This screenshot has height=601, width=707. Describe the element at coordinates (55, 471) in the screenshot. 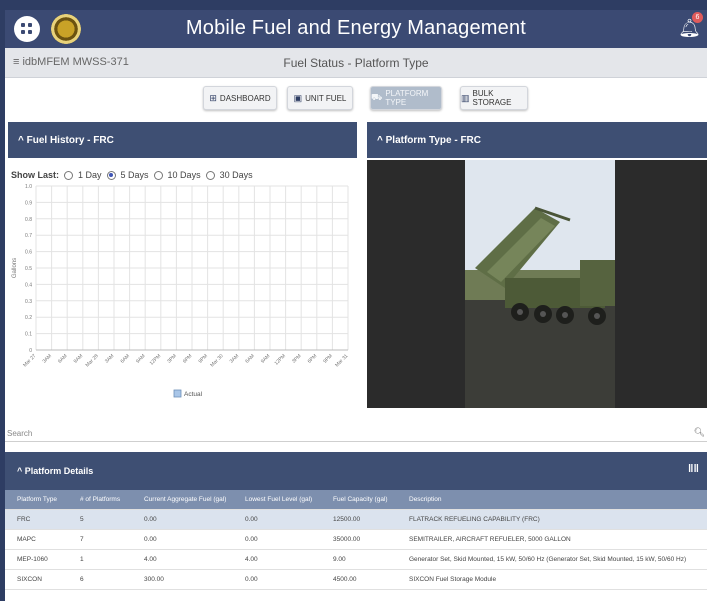

I see `platform-details-title: ^ Platform Details` at that location.